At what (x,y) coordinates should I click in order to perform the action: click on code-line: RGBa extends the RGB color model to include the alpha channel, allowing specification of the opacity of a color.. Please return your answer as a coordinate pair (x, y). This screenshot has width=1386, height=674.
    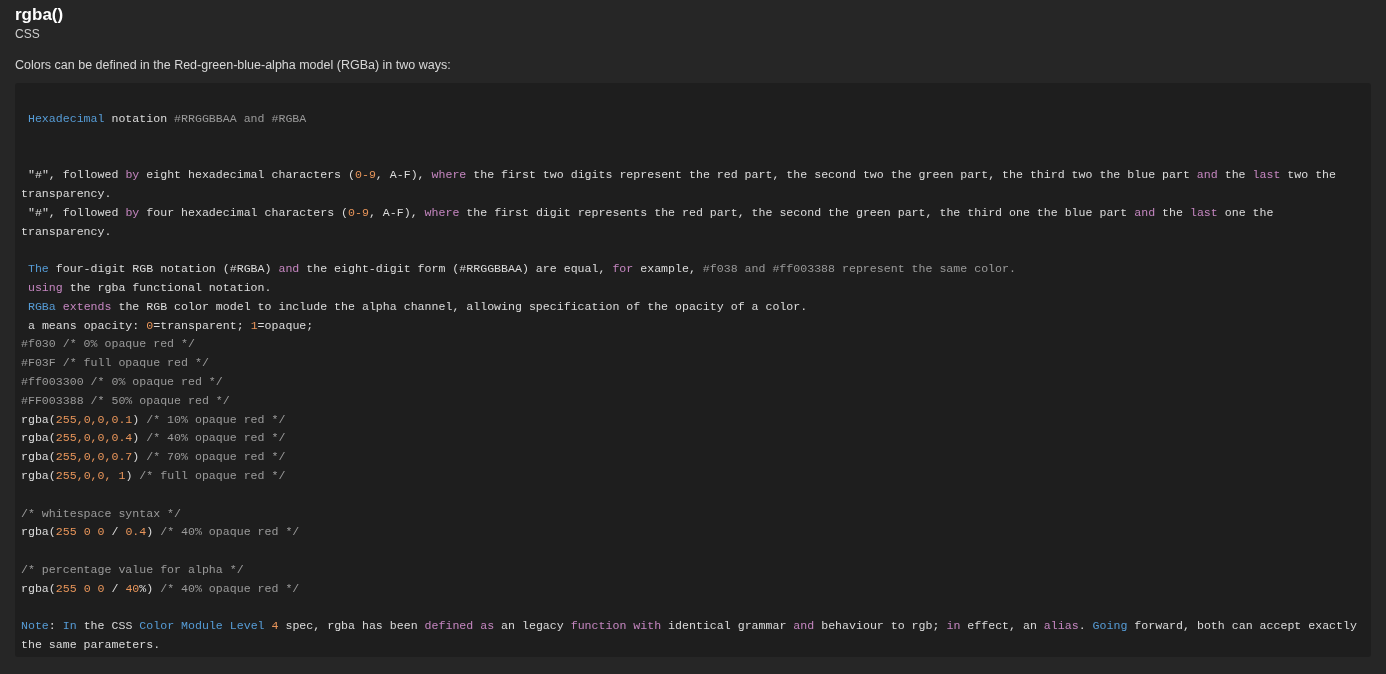
    Looking at the image, I should click on (417, 306).